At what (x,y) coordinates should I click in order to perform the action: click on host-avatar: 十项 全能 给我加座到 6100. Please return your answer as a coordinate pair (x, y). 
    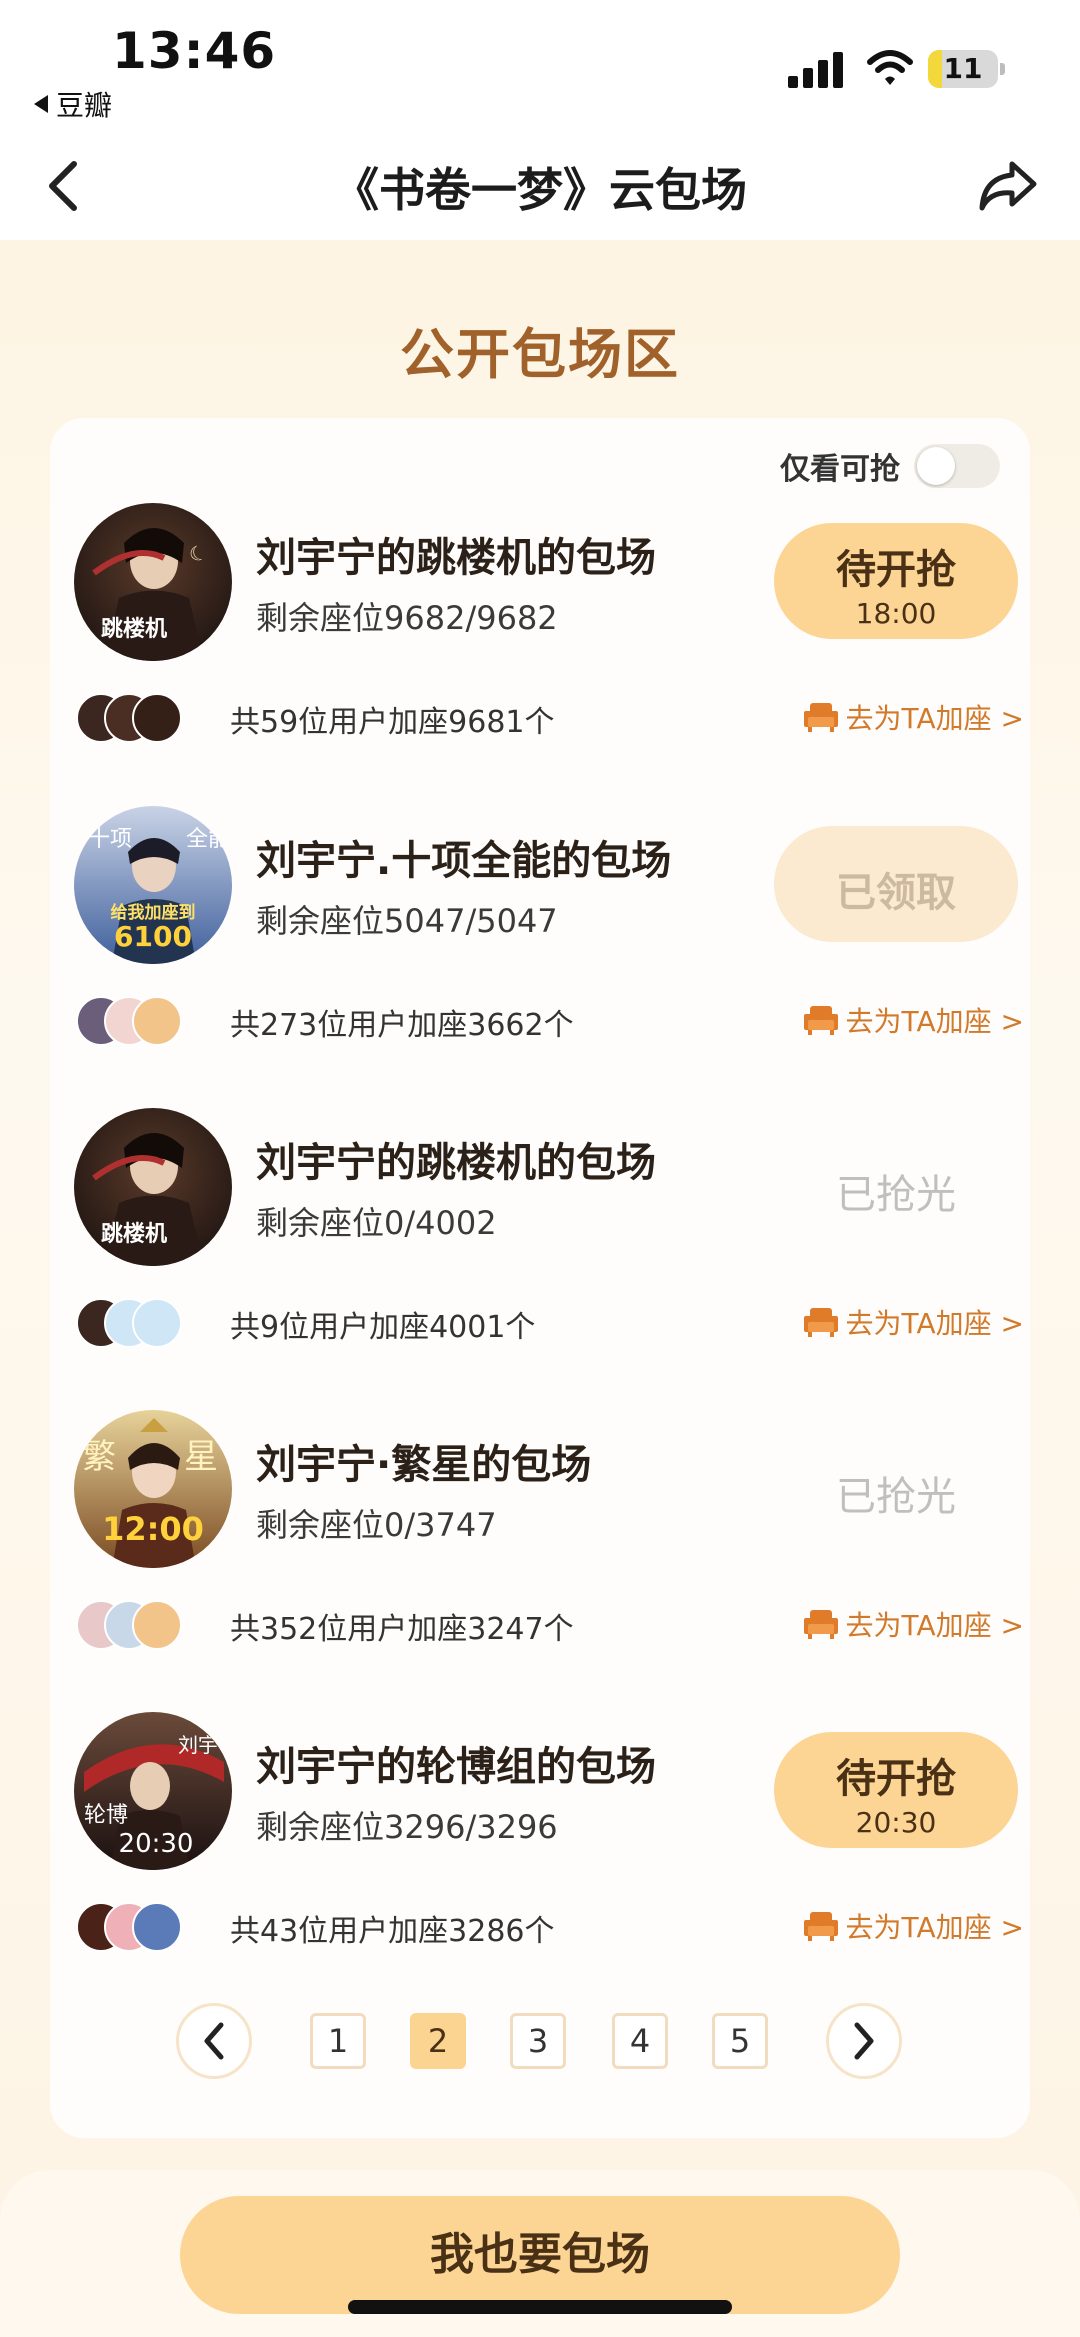
    Looking at the image, I should click on (153, 885).